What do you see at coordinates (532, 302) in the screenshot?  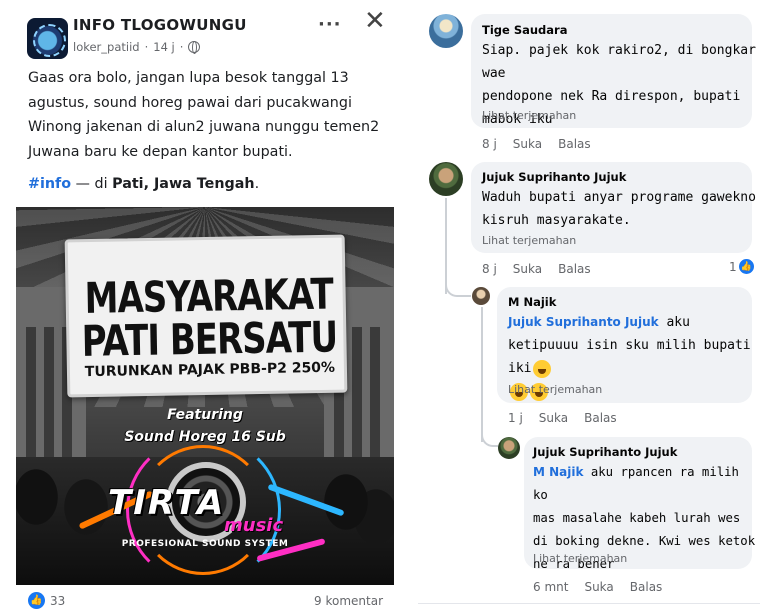 I see `commenter-name: M Najik` at bounding box center [532, 302].